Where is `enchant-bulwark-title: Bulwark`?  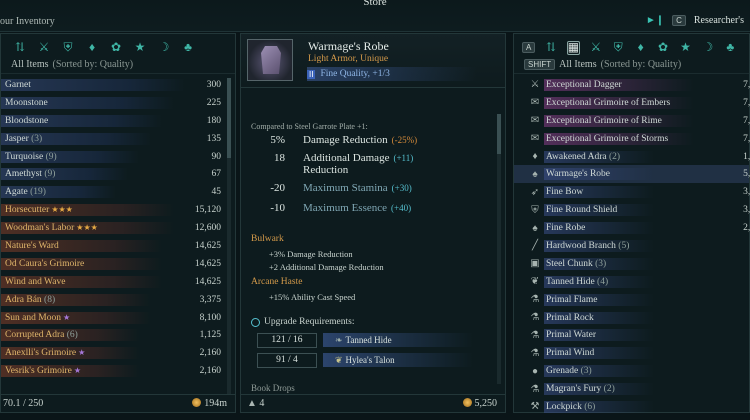
enchant-bulwark-title: Bulwark is located at coordinates (267, 239).